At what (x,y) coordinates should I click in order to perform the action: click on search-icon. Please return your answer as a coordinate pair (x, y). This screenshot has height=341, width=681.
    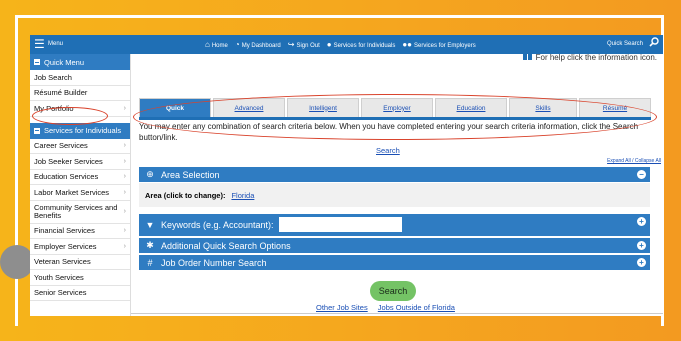
    Looking at the image, I should click on (654, 42).